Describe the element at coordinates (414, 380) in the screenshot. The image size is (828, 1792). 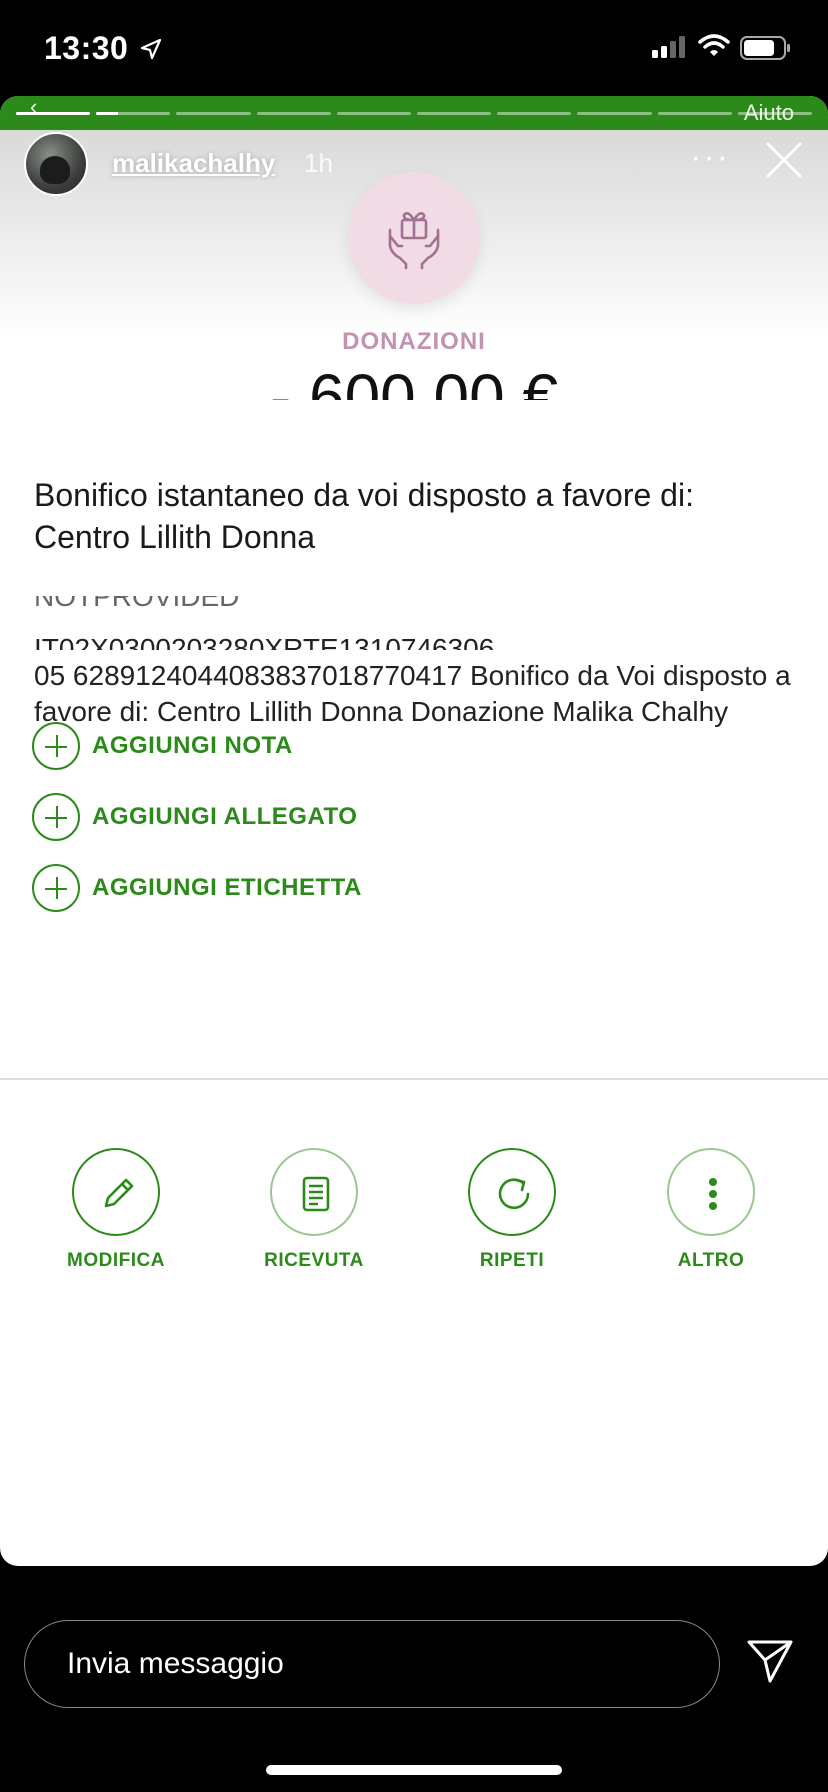
I see `transaction-amount: - 600,00 €` at that location.